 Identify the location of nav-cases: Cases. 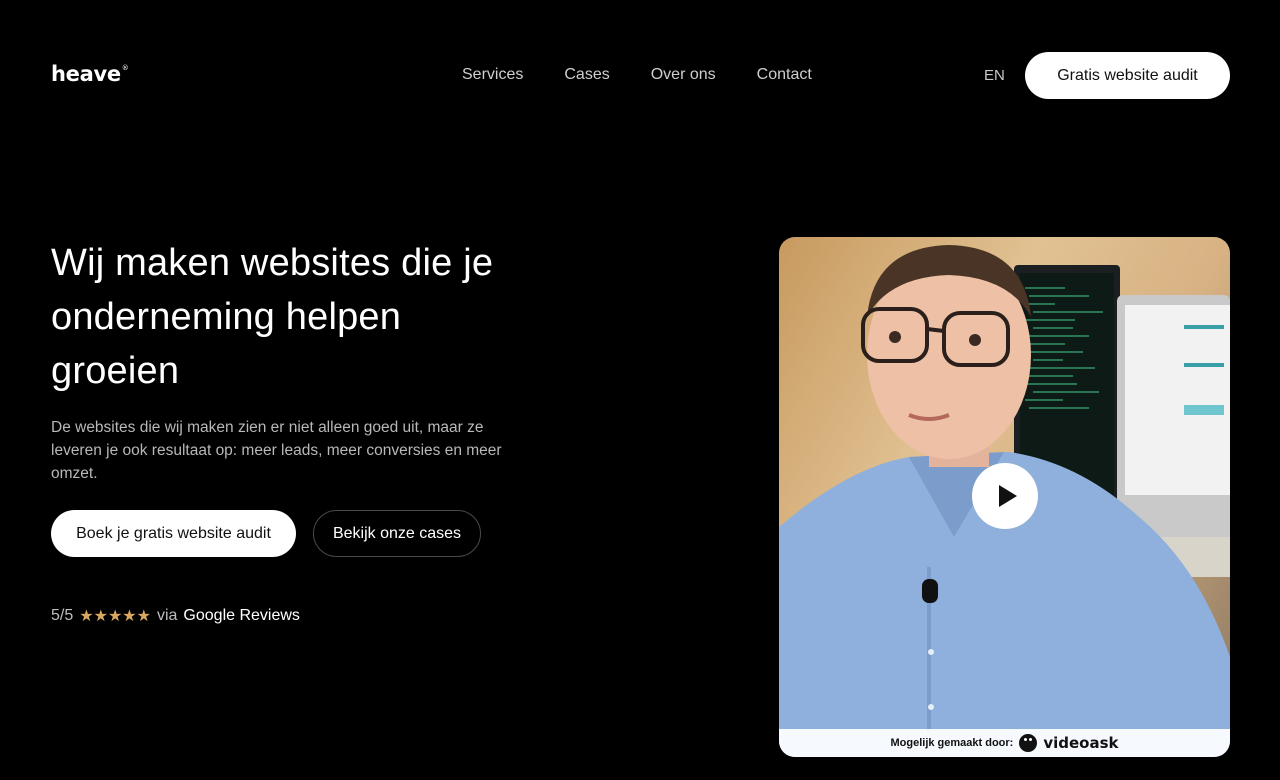
(586, 75).